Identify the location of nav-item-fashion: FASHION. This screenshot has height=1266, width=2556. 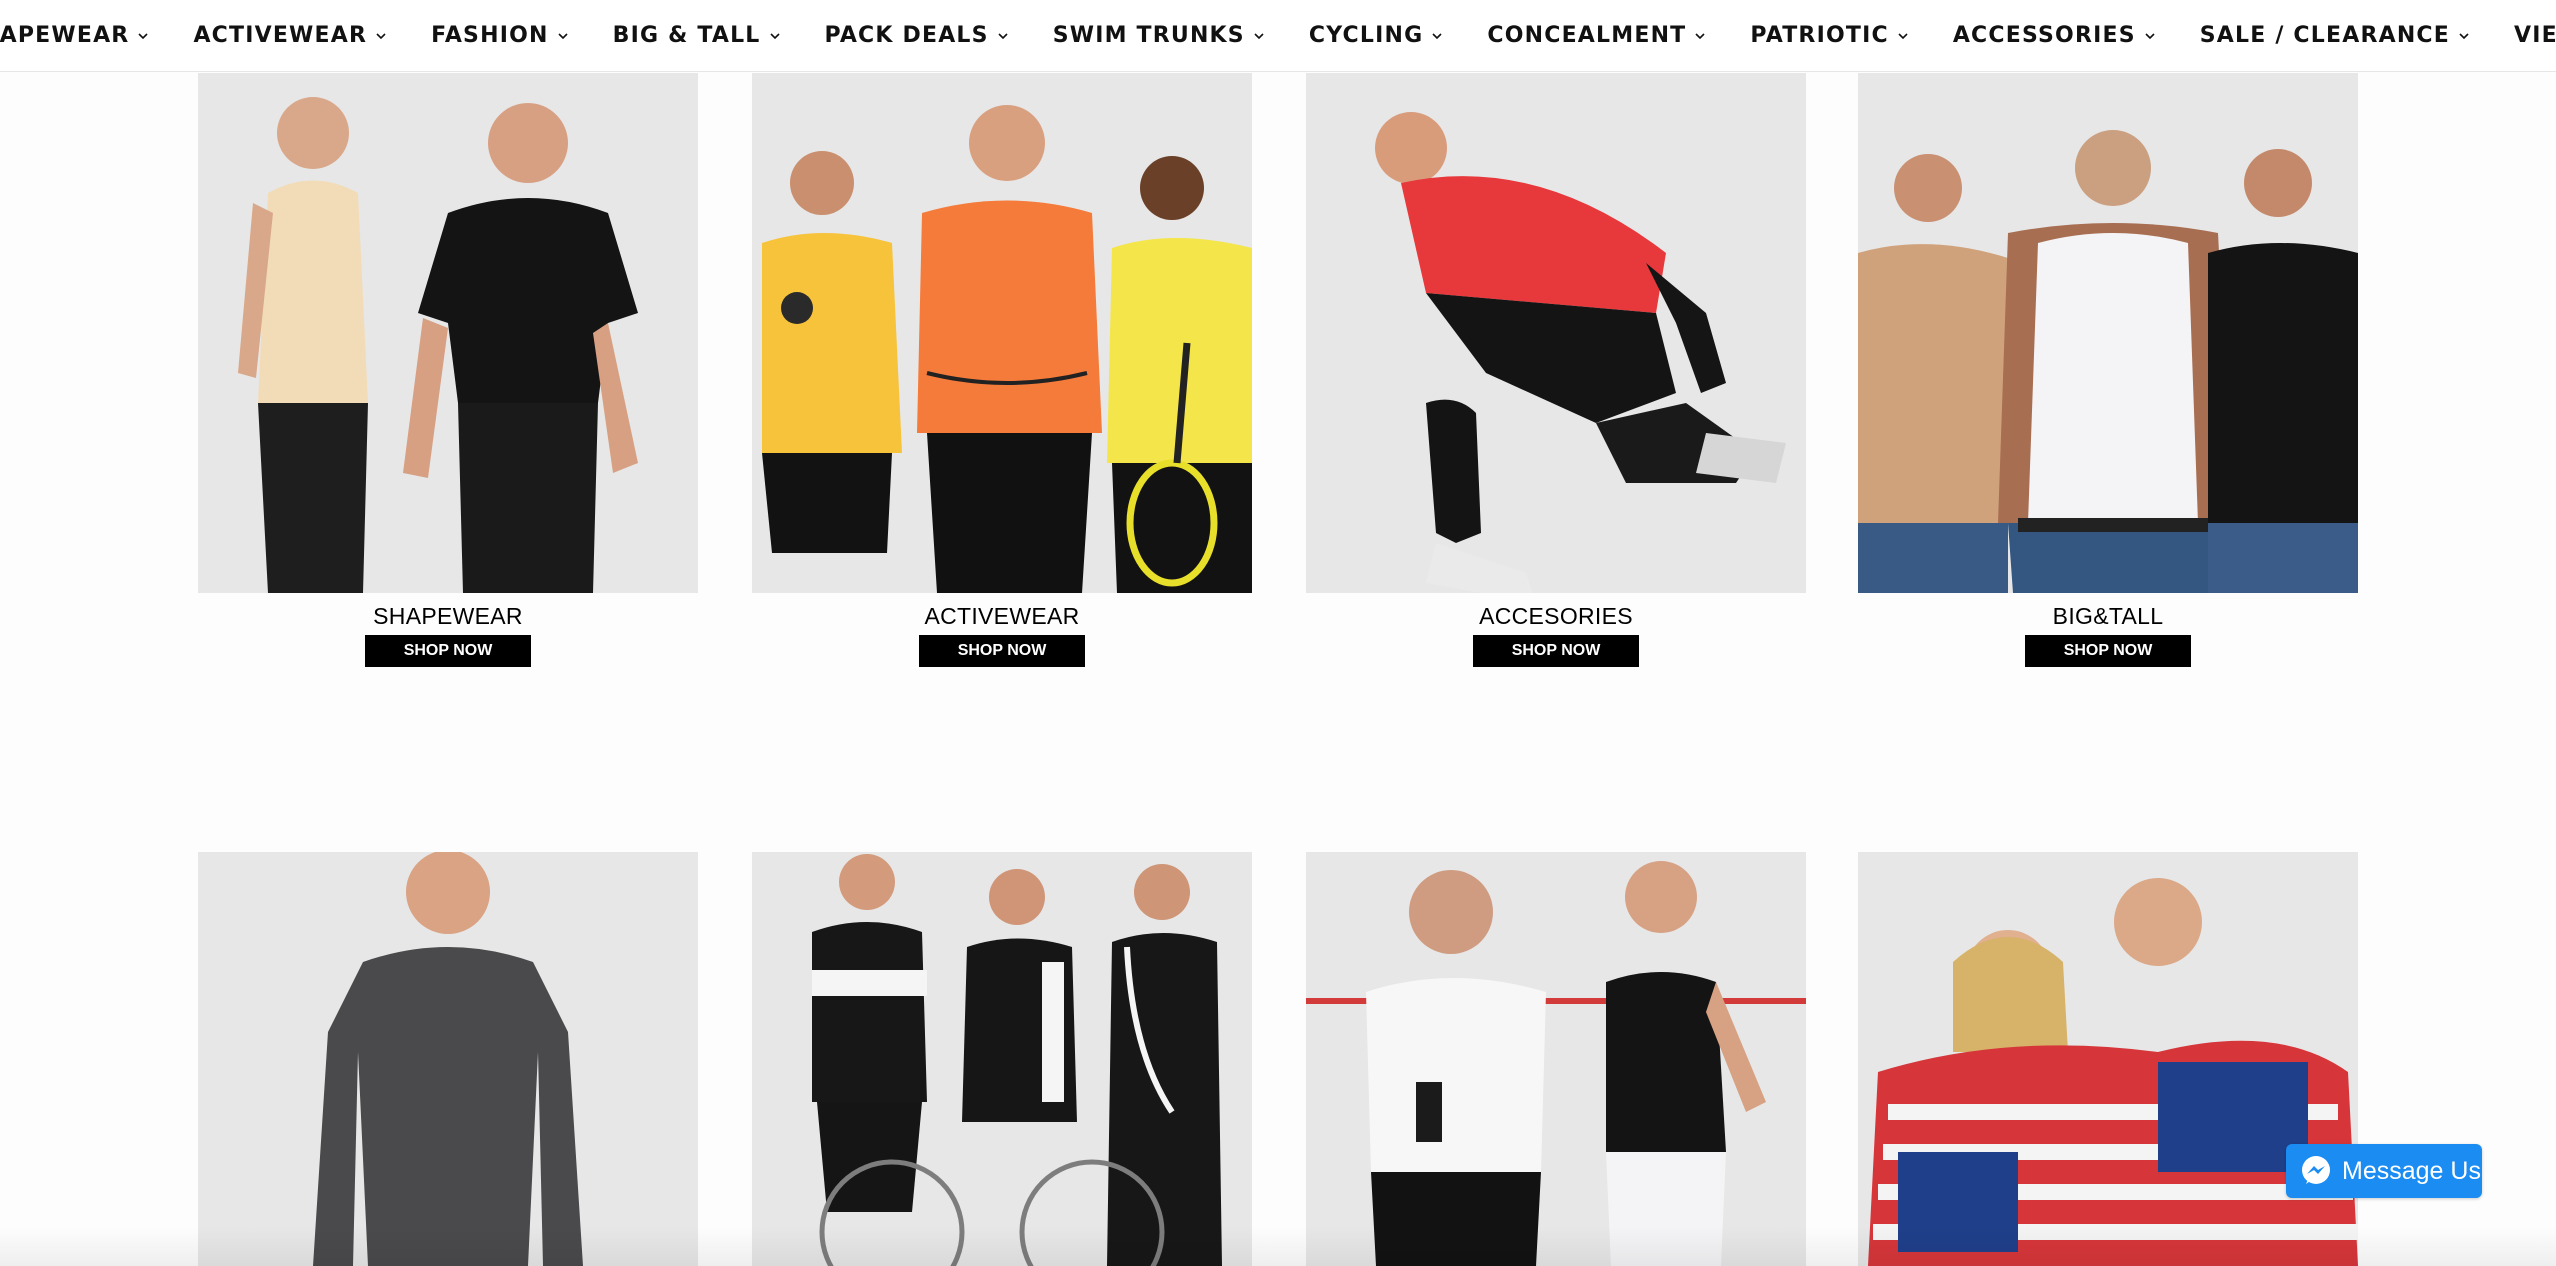
(500, 35).